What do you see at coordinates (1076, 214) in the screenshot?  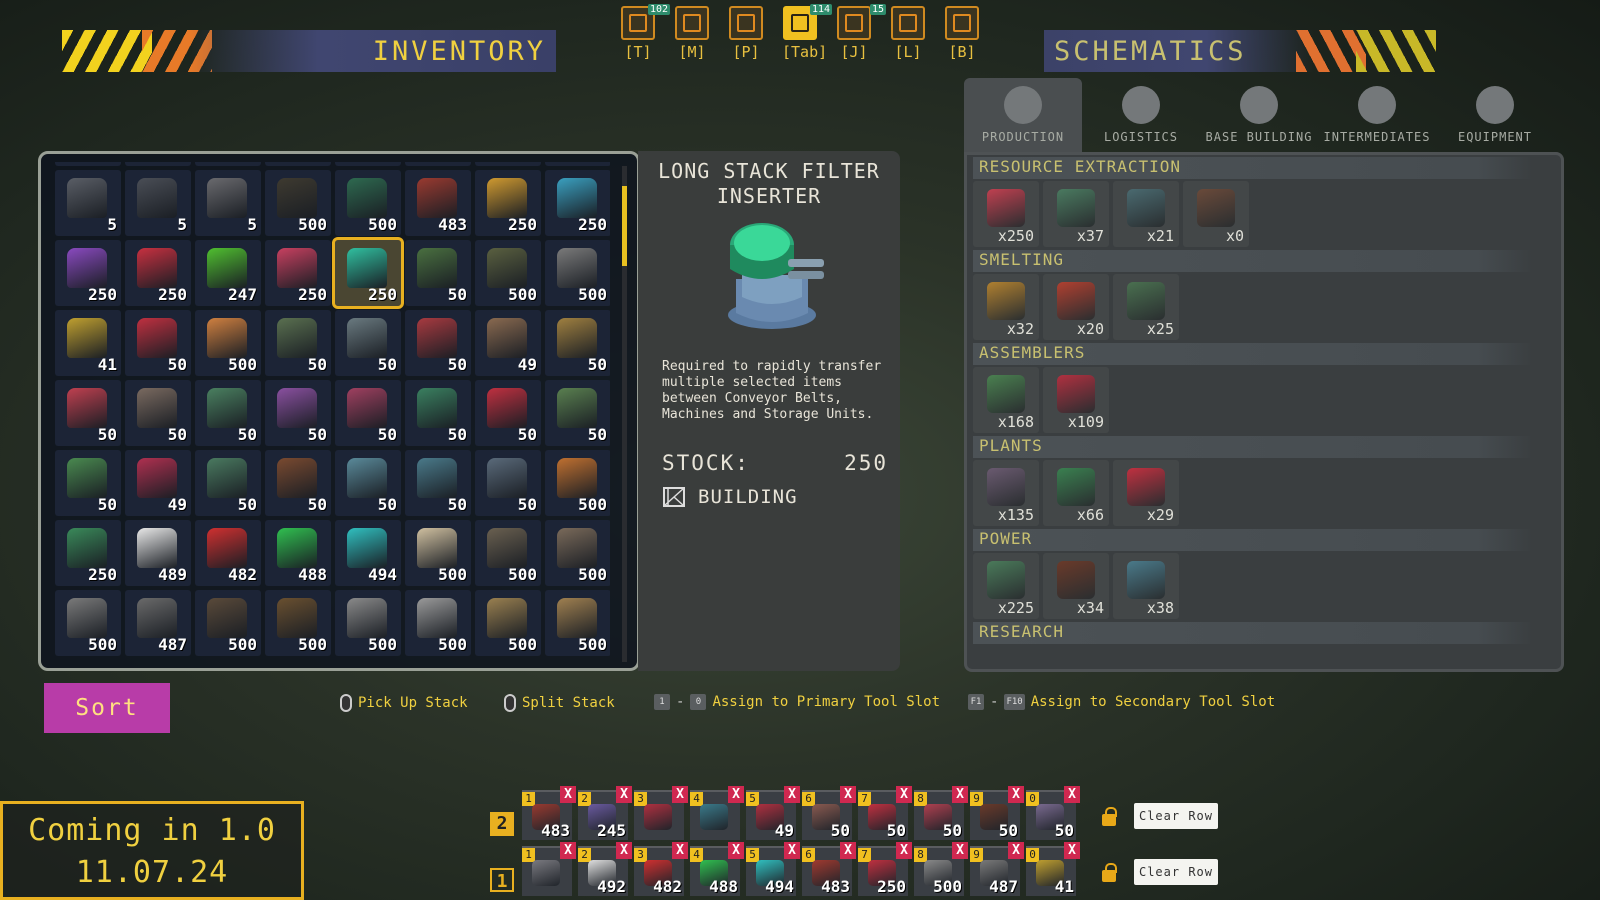 I see `schematic-item: x37` at bounding box center [1076, 214].